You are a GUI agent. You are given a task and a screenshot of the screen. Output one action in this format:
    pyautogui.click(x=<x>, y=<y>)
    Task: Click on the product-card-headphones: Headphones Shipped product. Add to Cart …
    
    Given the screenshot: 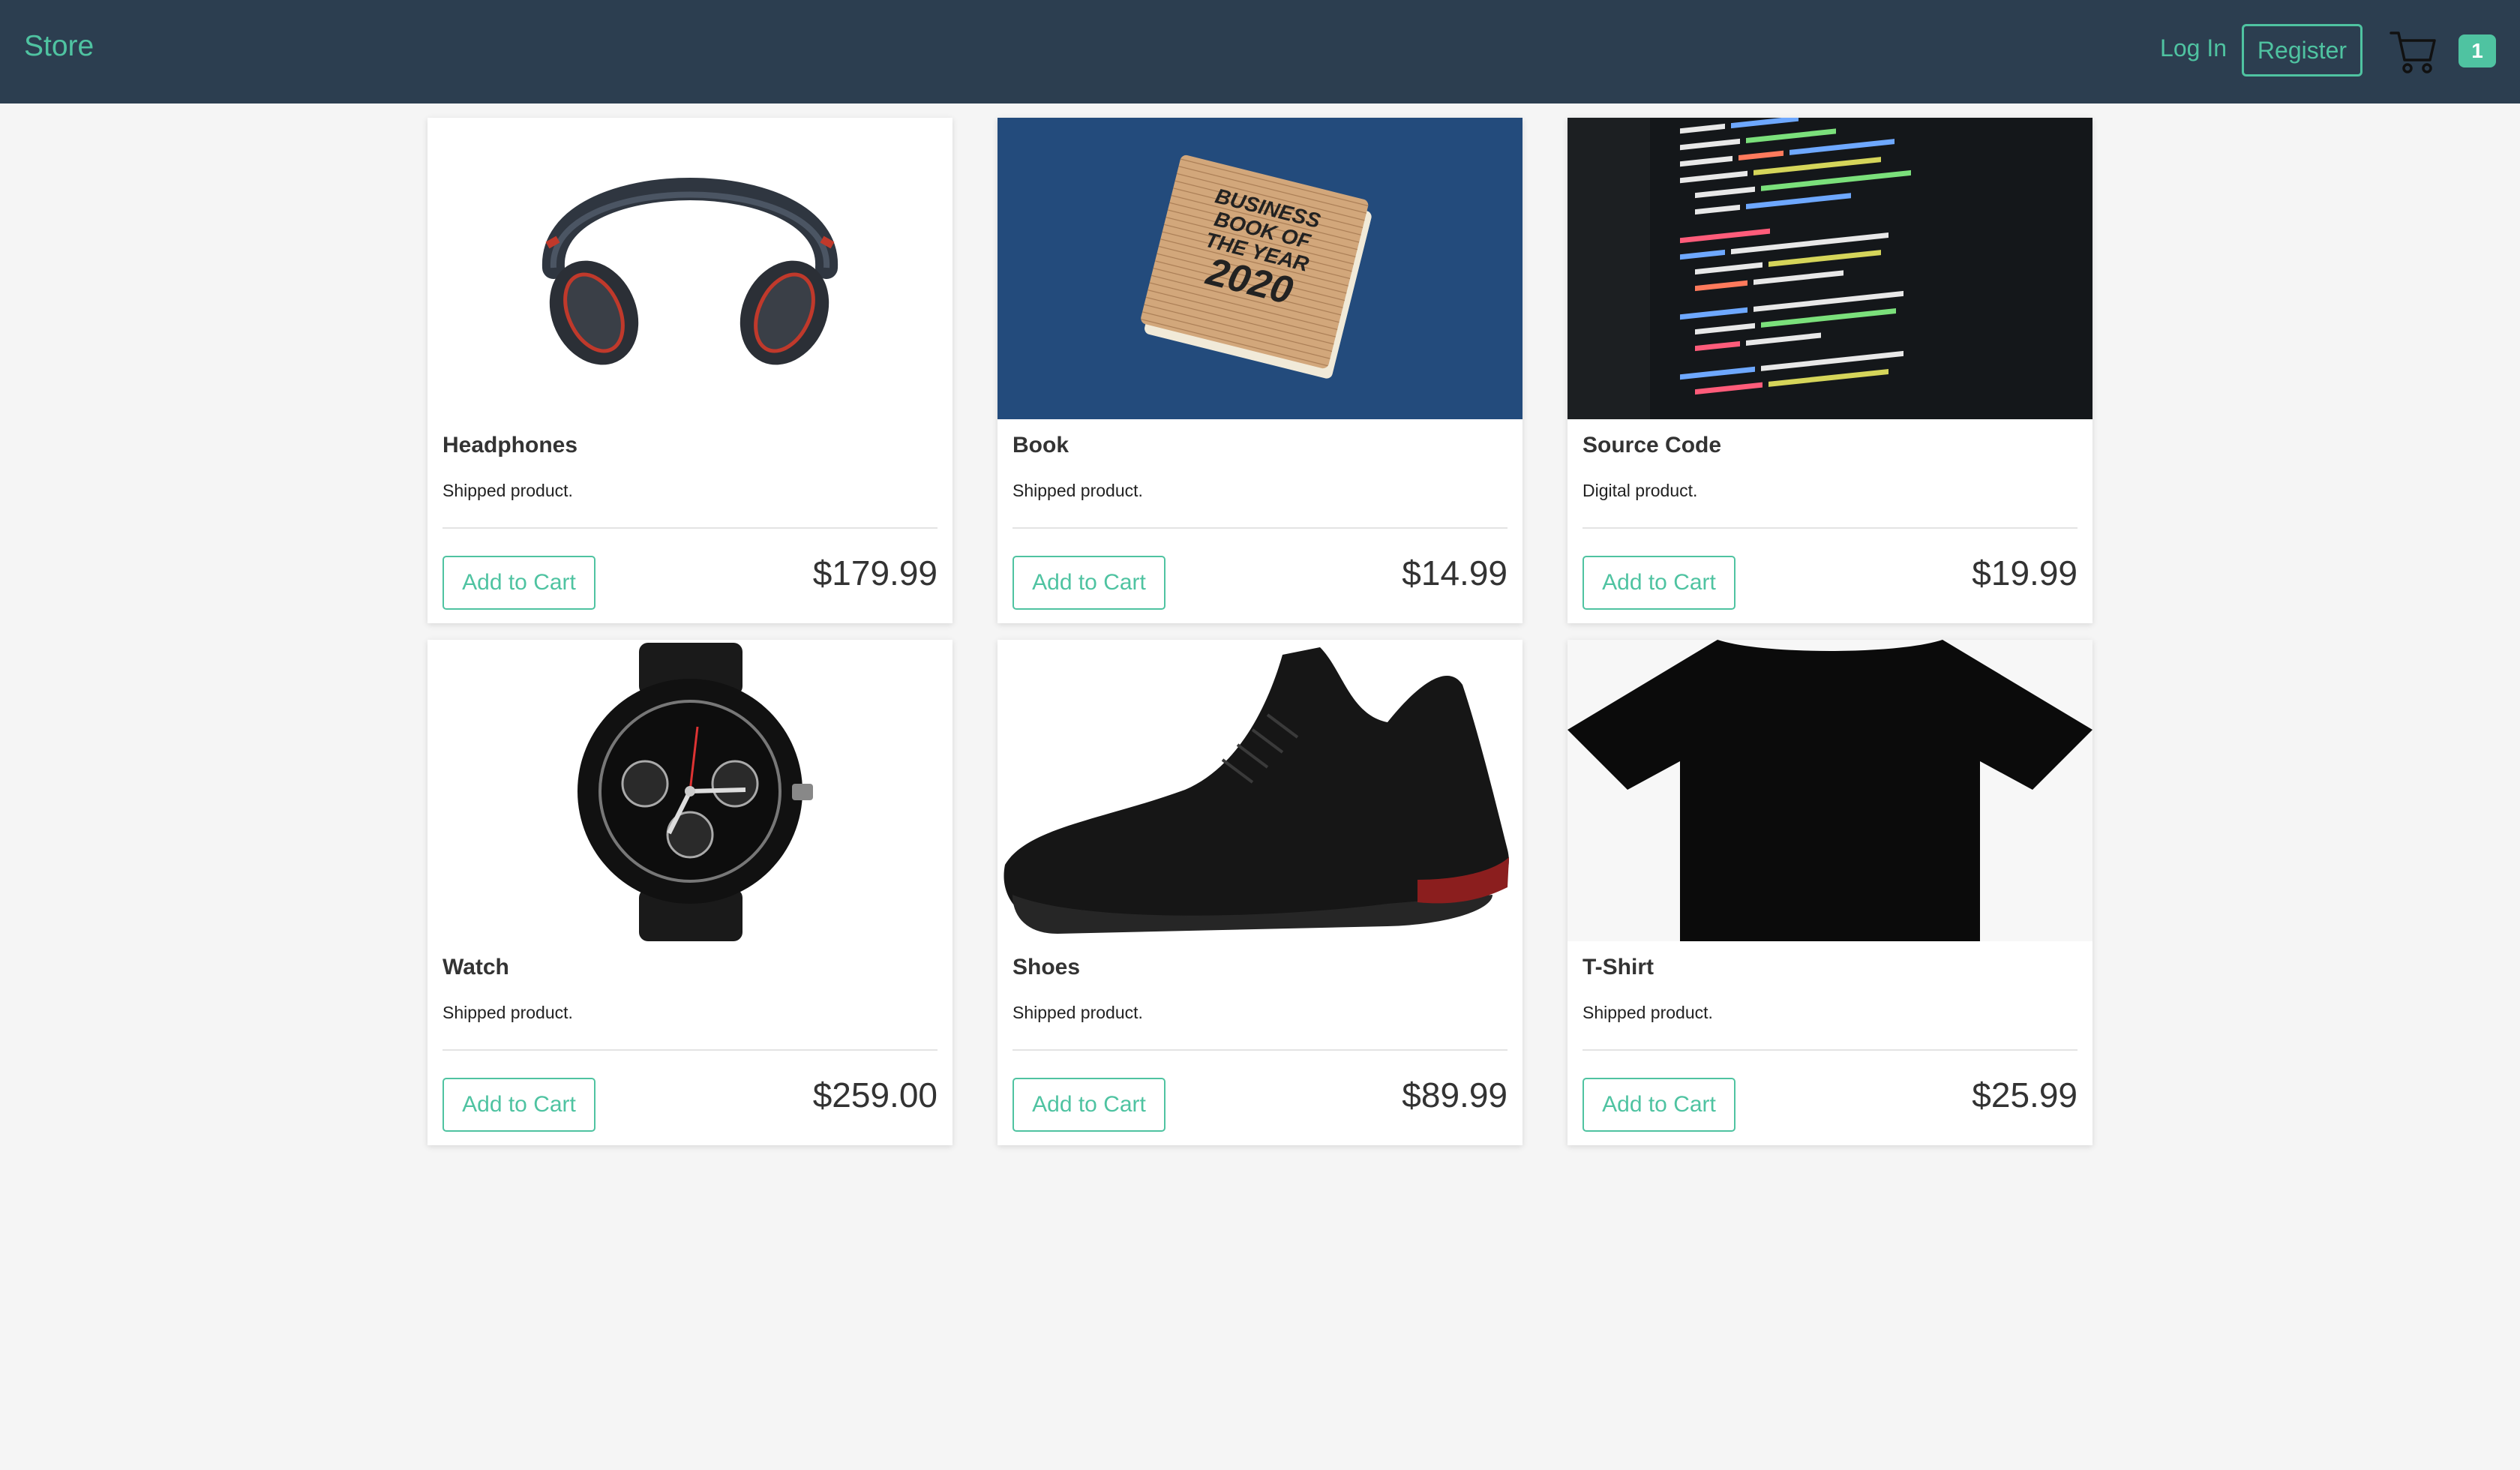 What is the action you would take?
    pyautogui.click(x=690, y=370)
    